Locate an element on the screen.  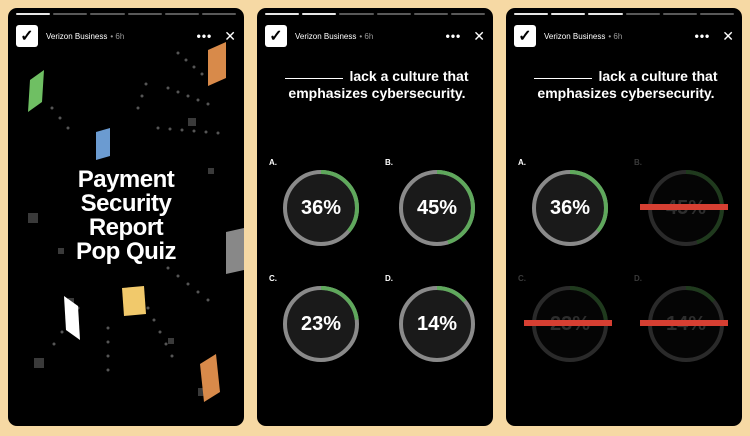
option-d: D. 14% is located at coordinates (430, 324).